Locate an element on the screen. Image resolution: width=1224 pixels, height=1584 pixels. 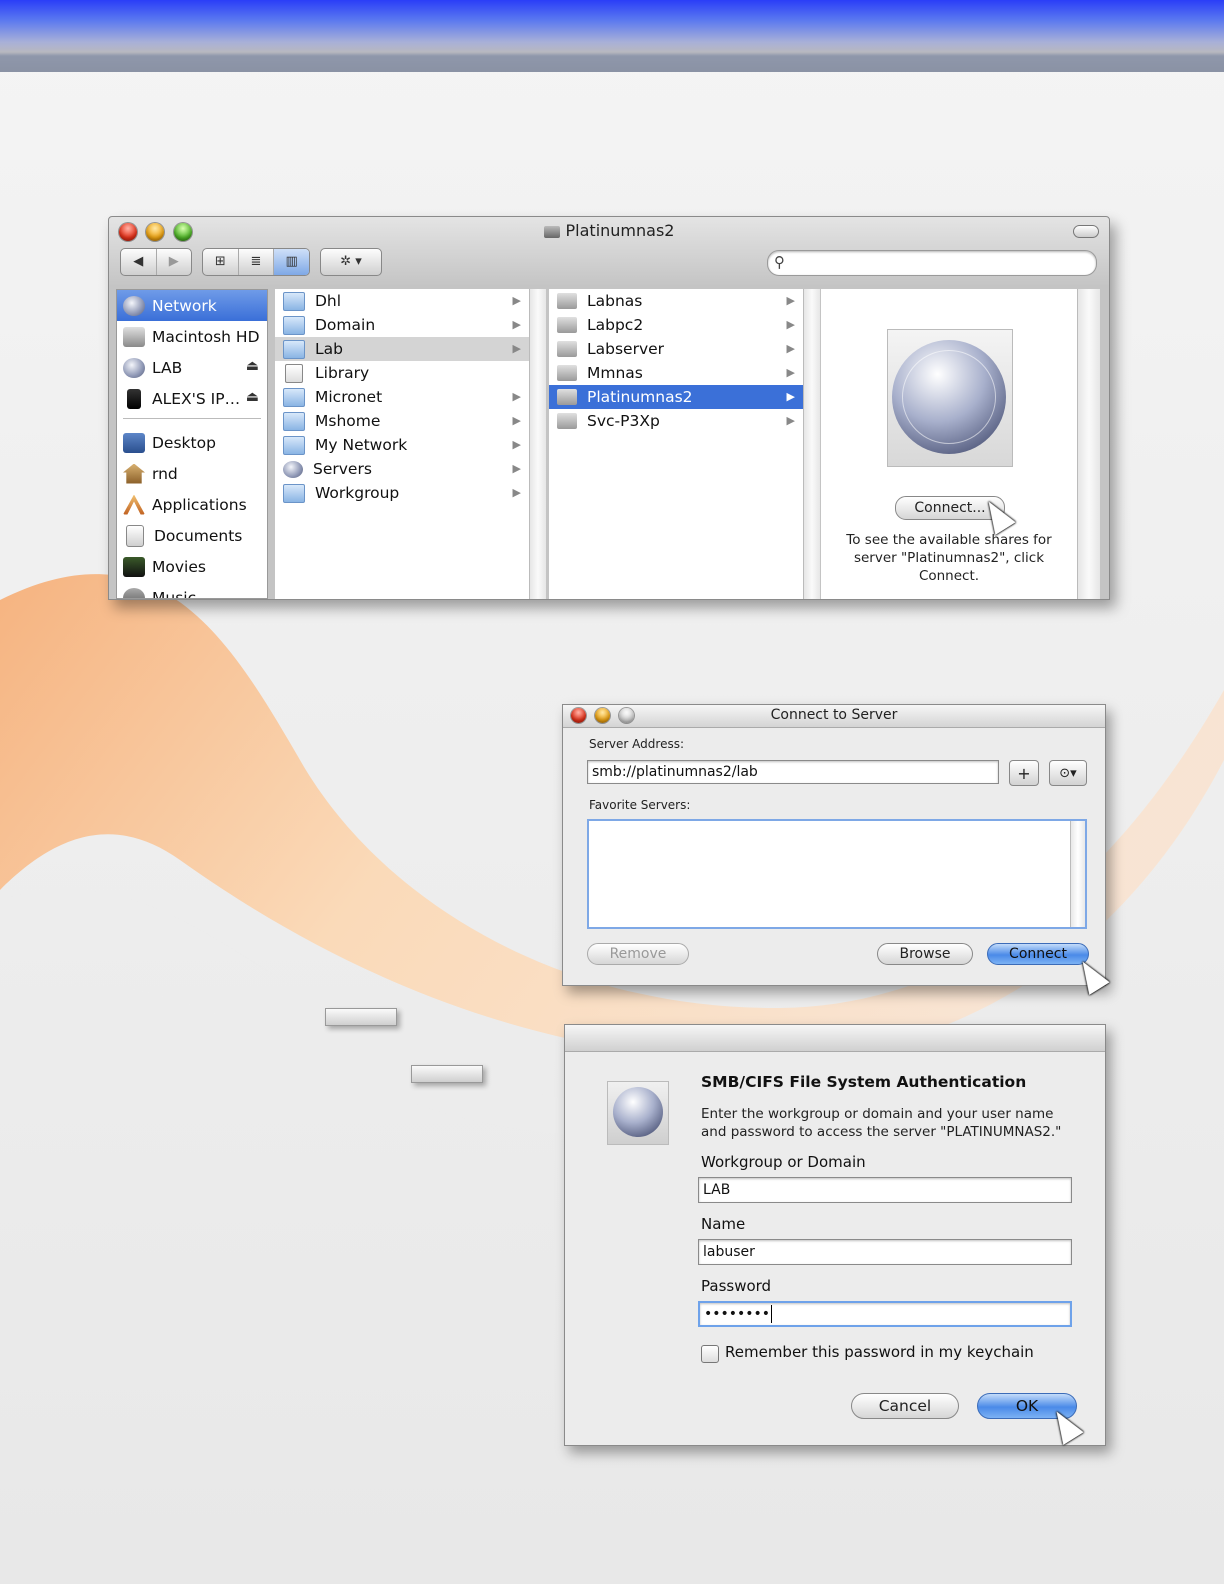
search-icon: ⚲ is located at coordinates (779, 262).